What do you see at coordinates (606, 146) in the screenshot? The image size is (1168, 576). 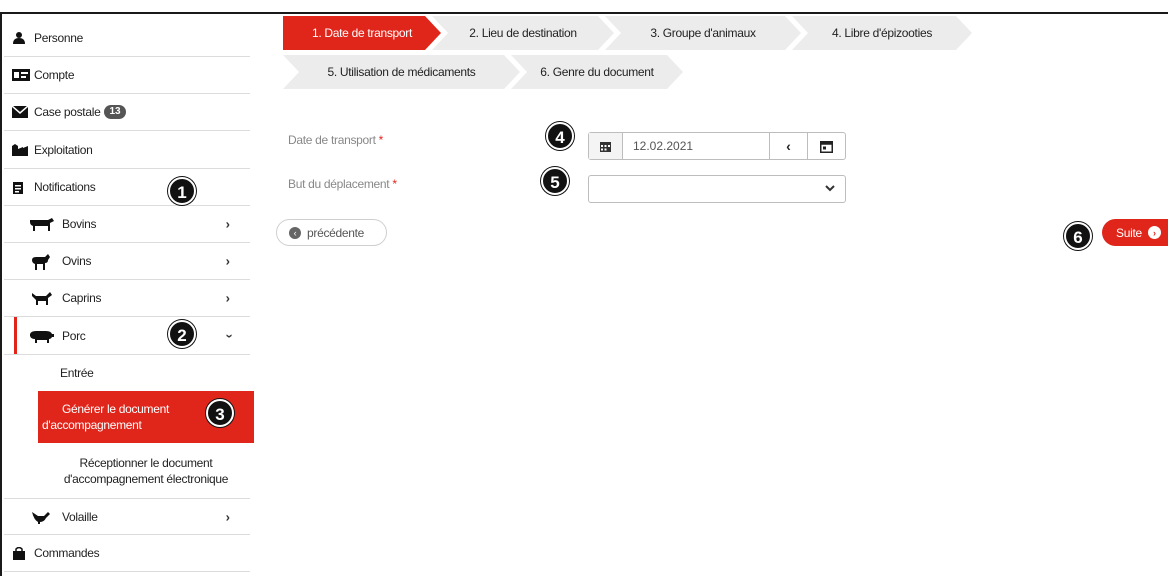 I see `calendar-grid-icon` at bounding box center [606, 146].